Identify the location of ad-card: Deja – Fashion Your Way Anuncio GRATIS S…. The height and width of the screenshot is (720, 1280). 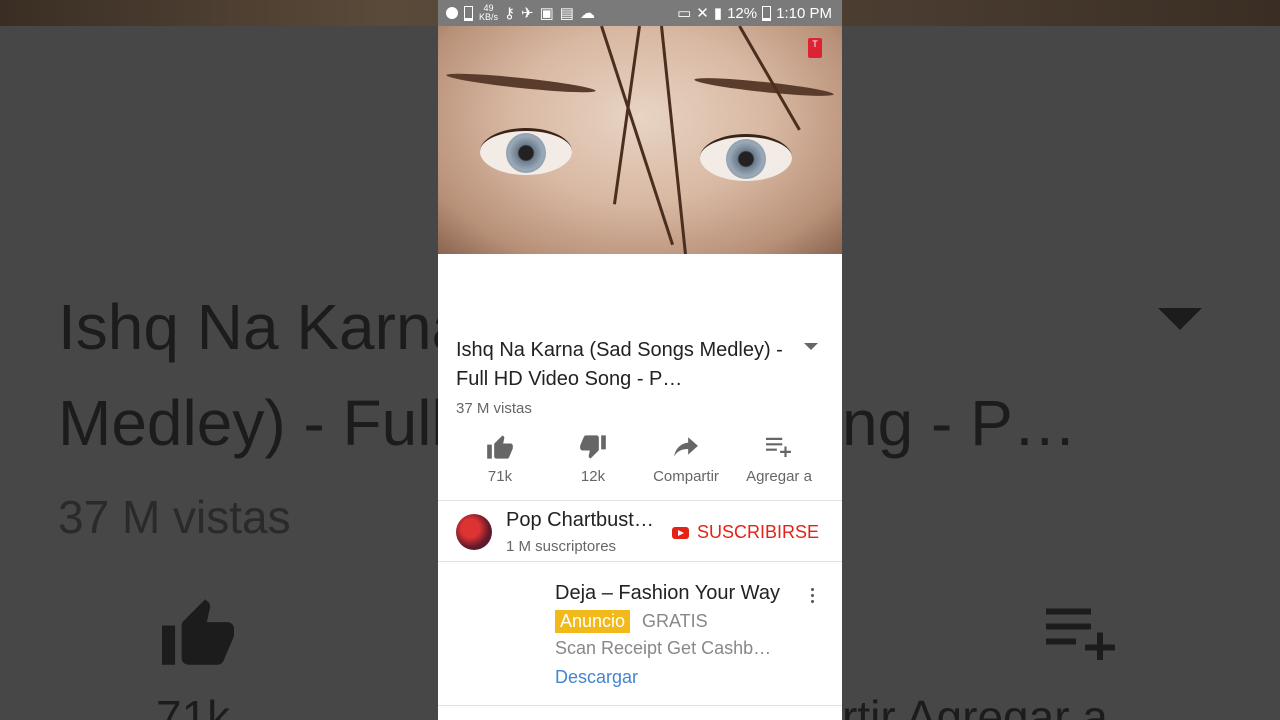
(640, 632).